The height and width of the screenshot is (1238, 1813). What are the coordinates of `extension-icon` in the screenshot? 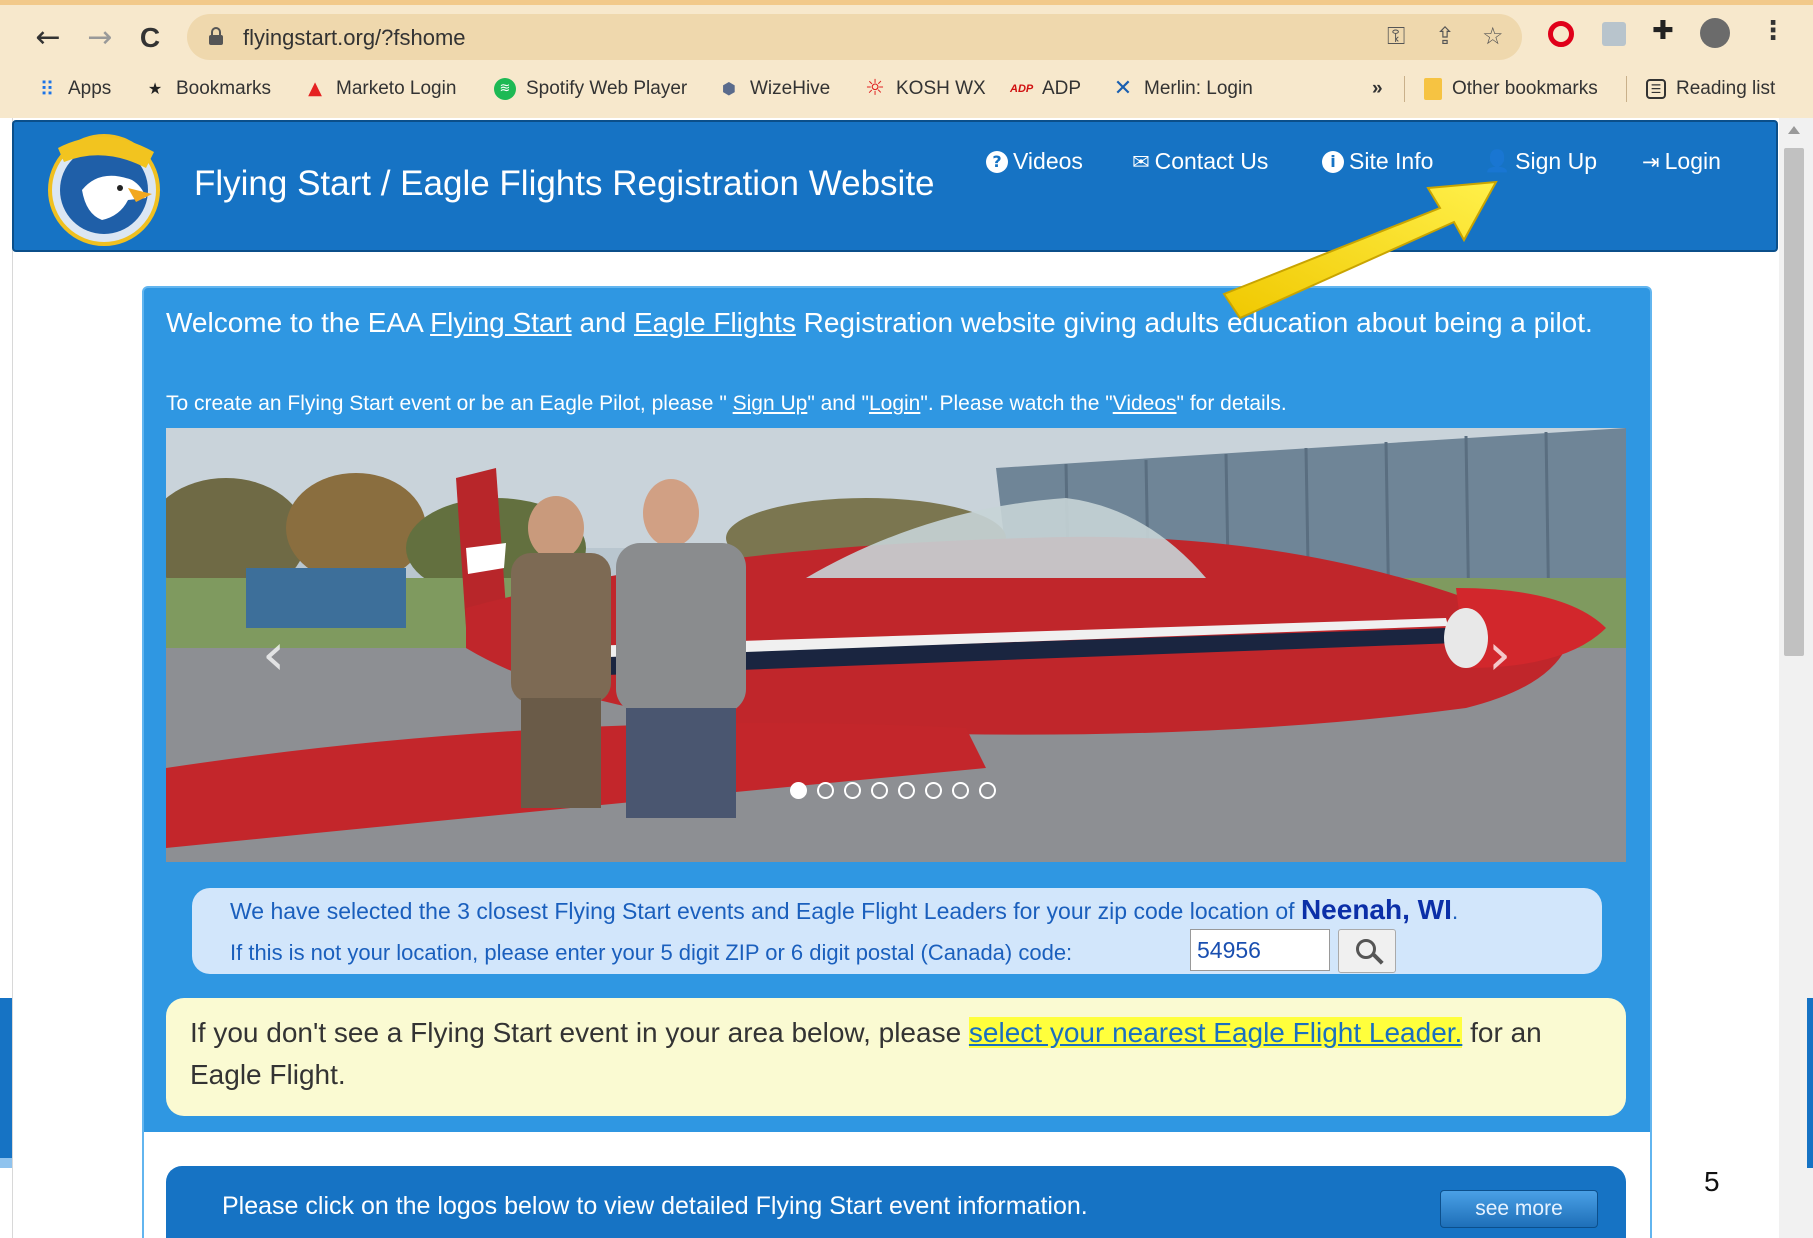 It's located at (1614, 34).